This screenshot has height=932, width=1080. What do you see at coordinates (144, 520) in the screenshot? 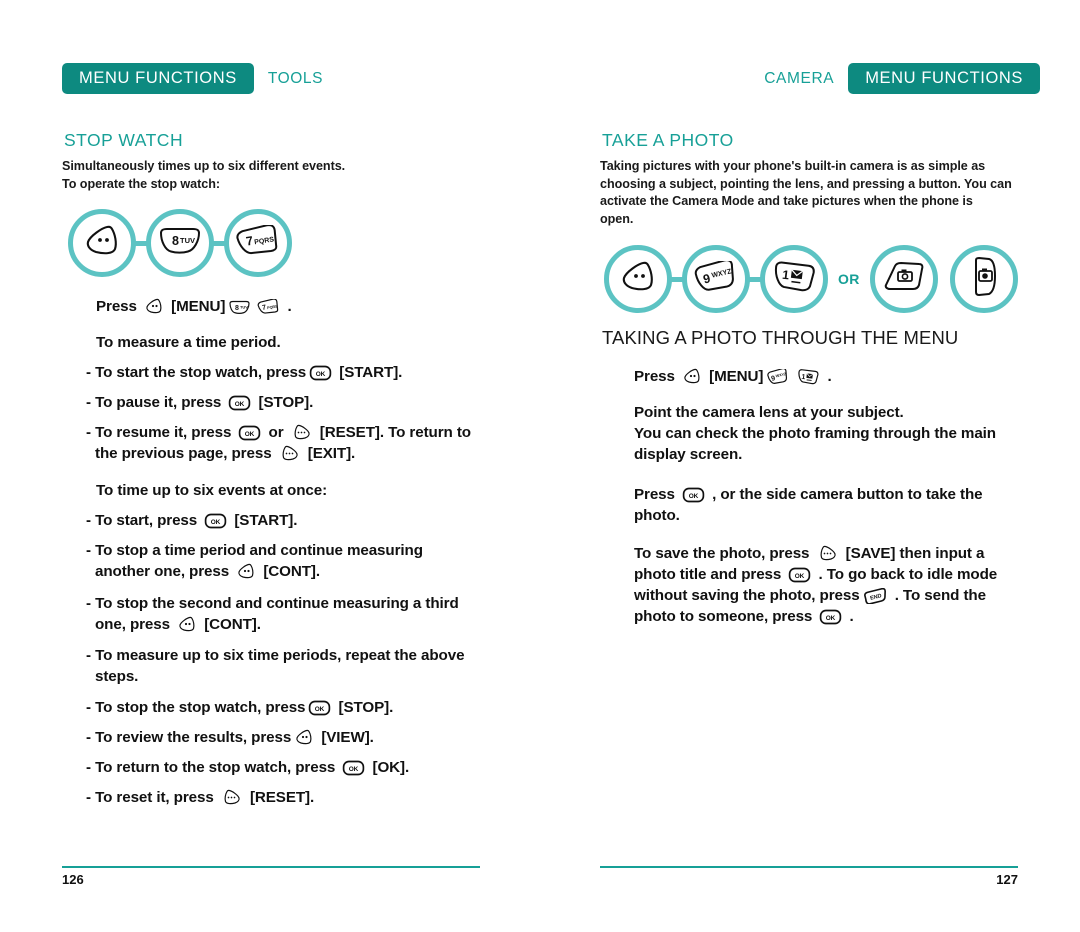
I see `step-text: - To start, press` at bounding box center [144, 520].